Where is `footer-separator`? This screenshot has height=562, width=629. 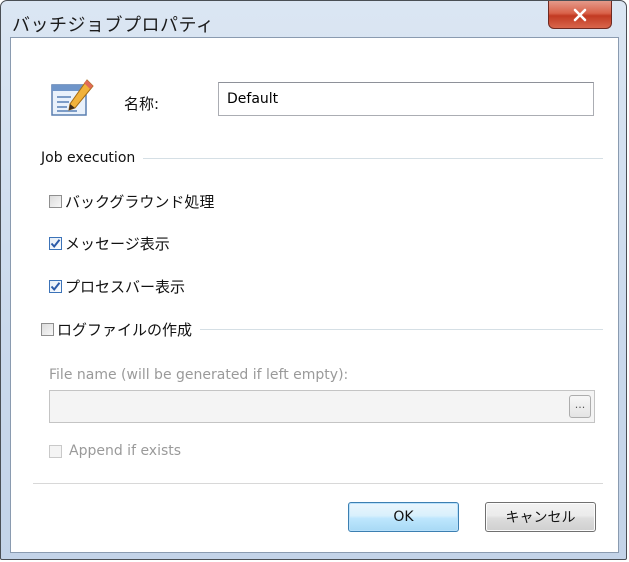
footer-separator is located at coordinates (318, 483).